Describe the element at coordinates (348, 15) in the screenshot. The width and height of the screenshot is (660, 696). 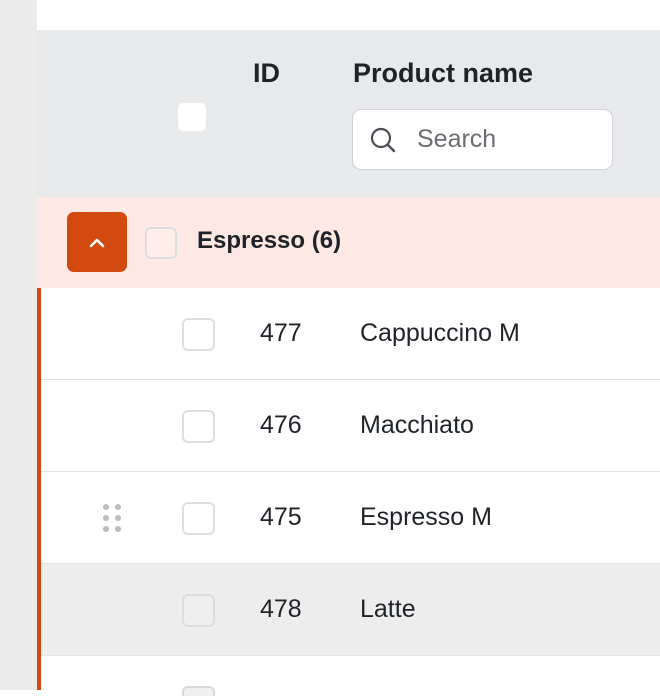
I see `top-strip` at that location.